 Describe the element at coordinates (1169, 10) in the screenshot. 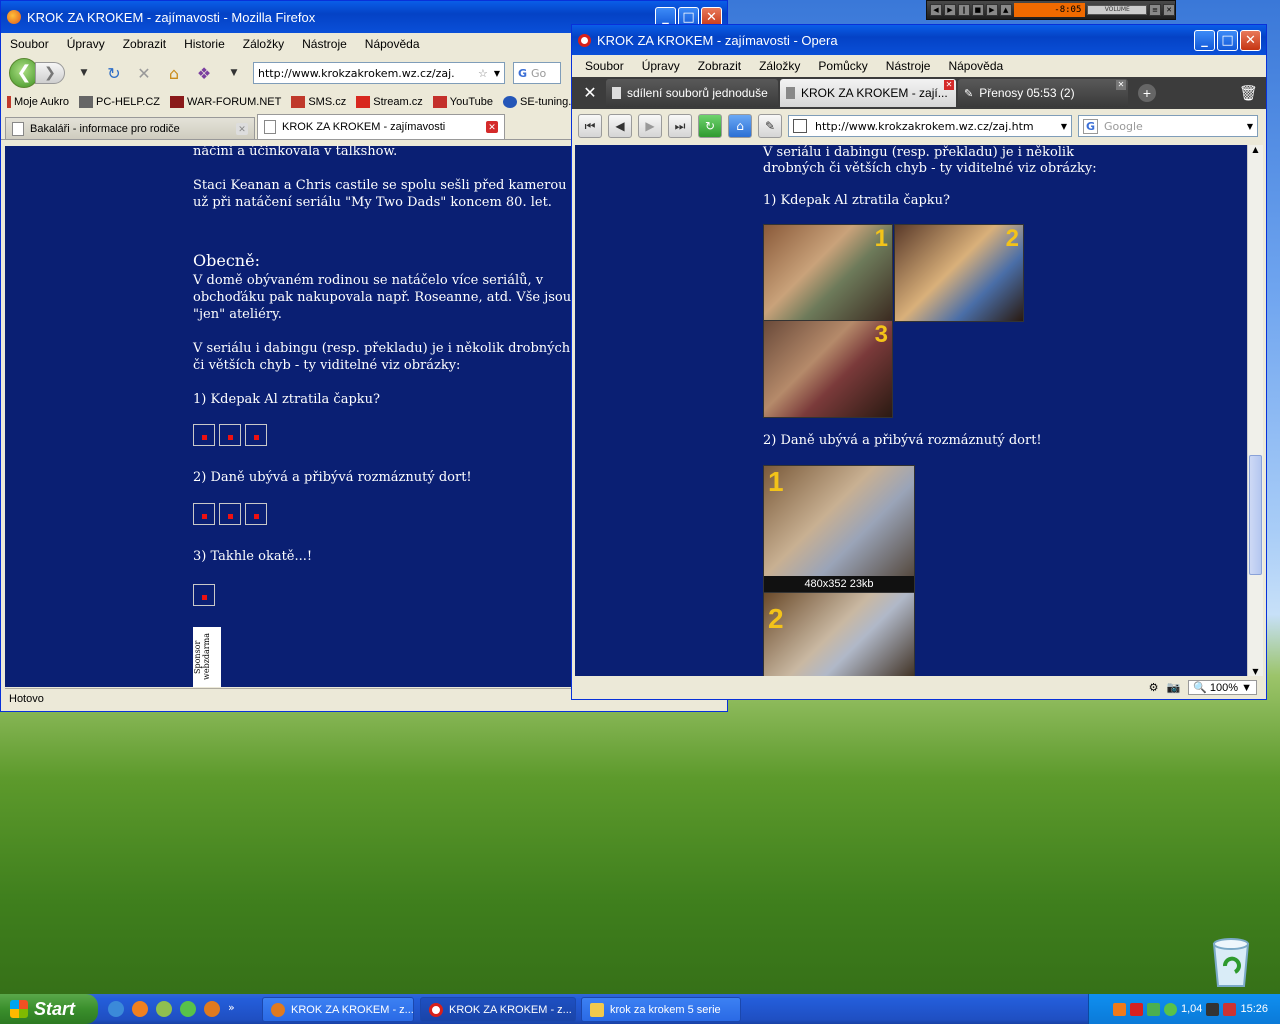

I see `close-icon: ✕` at that location.